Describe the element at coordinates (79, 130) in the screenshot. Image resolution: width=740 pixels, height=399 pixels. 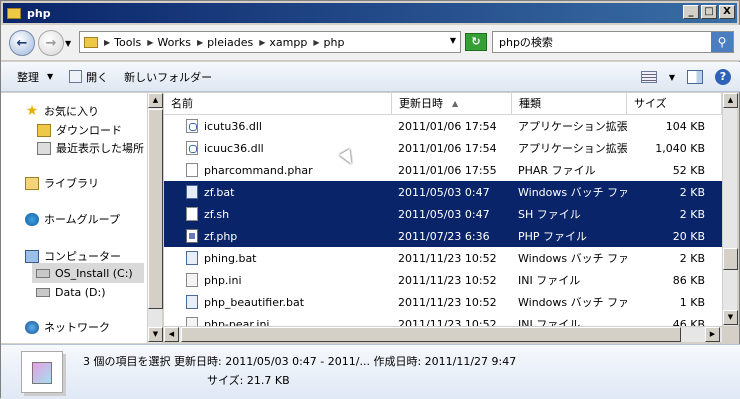
I see `nav-downloads: ダウンロード` at that location.